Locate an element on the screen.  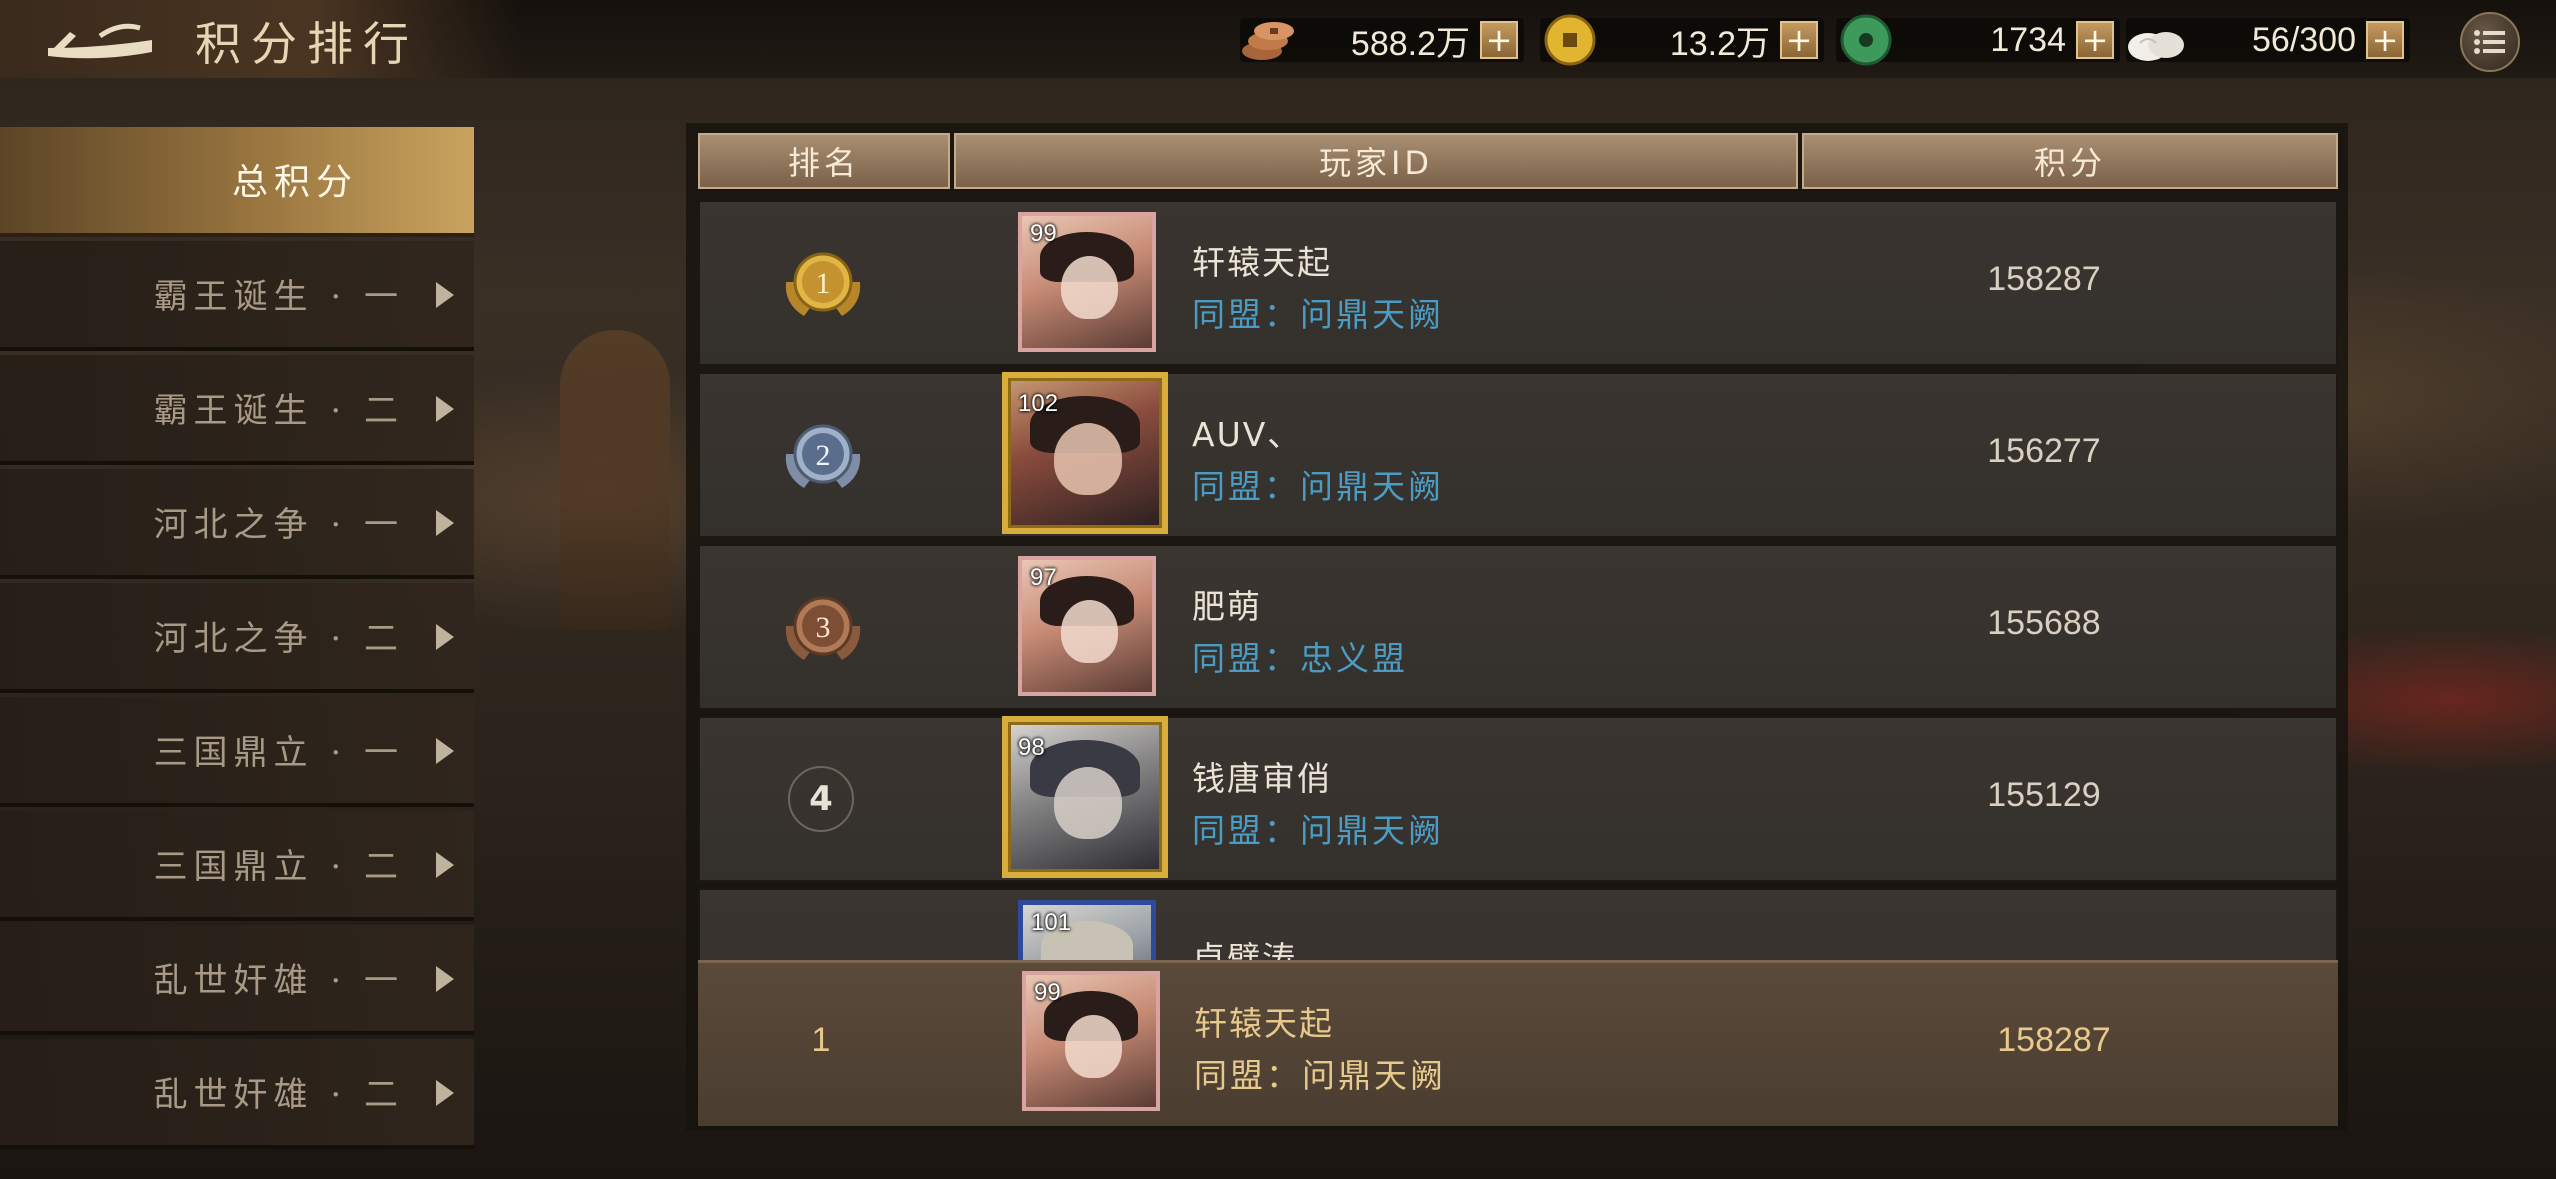
sidebar-item-label: 三国鼎立 · 二 is located at coordinates (278, 867).